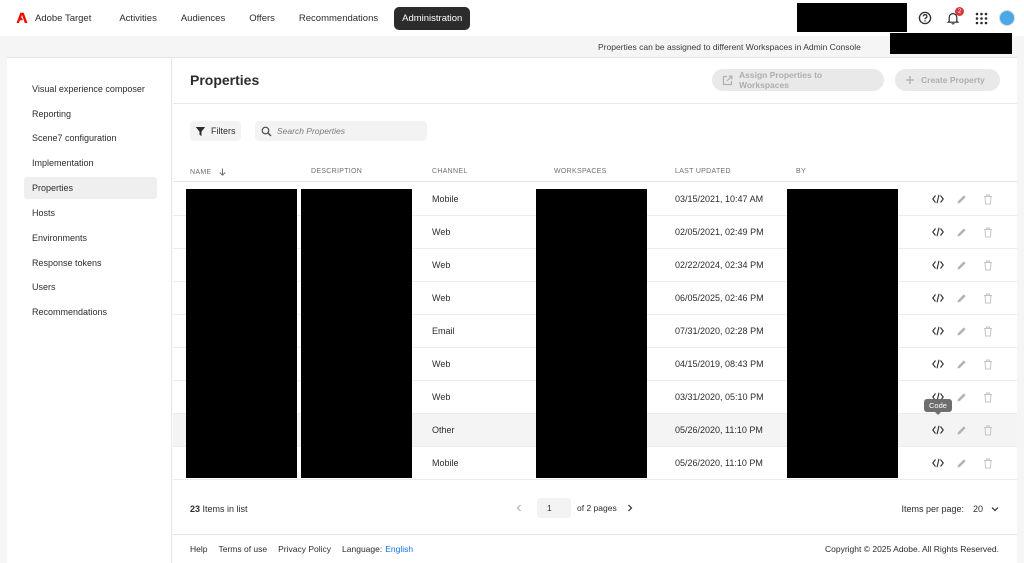  What do you see at coordinates (727, 80) in the screenshot?
I see `assign-icon` at bounding box center [727, 80].